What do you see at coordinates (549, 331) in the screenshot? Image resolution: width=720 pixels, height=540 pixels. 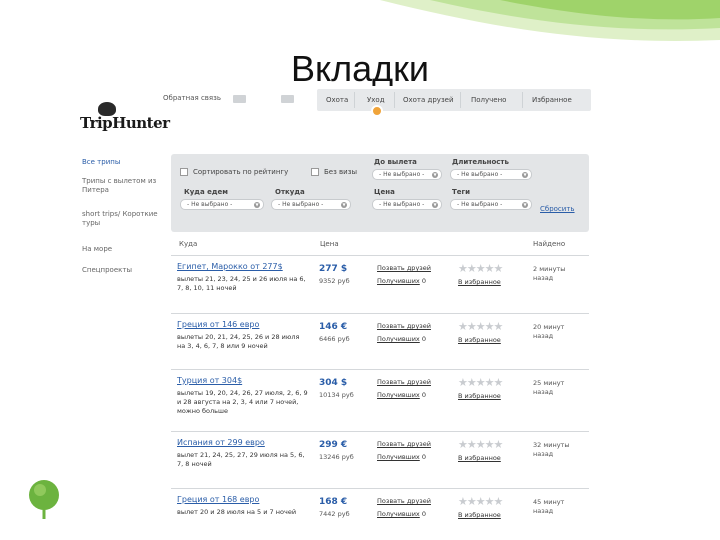 I see `found-time: 20 минут назад` at bounding box center [549, 331].